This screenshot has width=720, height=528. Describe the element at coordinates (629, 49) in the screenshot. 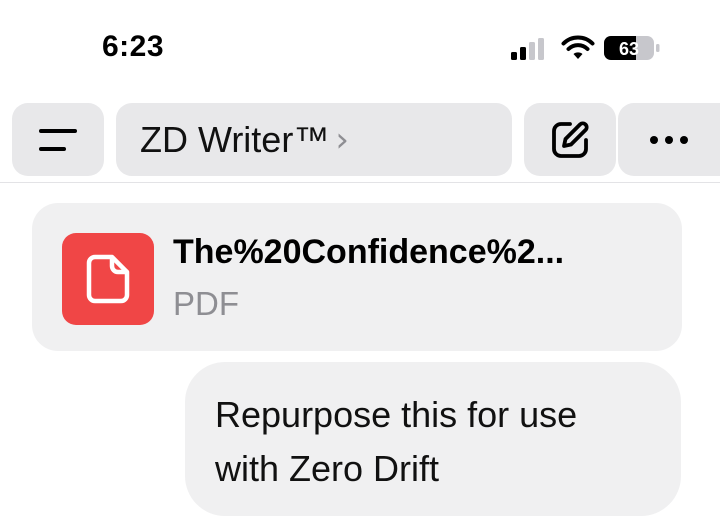

I see `battery-level: 63` at that location.